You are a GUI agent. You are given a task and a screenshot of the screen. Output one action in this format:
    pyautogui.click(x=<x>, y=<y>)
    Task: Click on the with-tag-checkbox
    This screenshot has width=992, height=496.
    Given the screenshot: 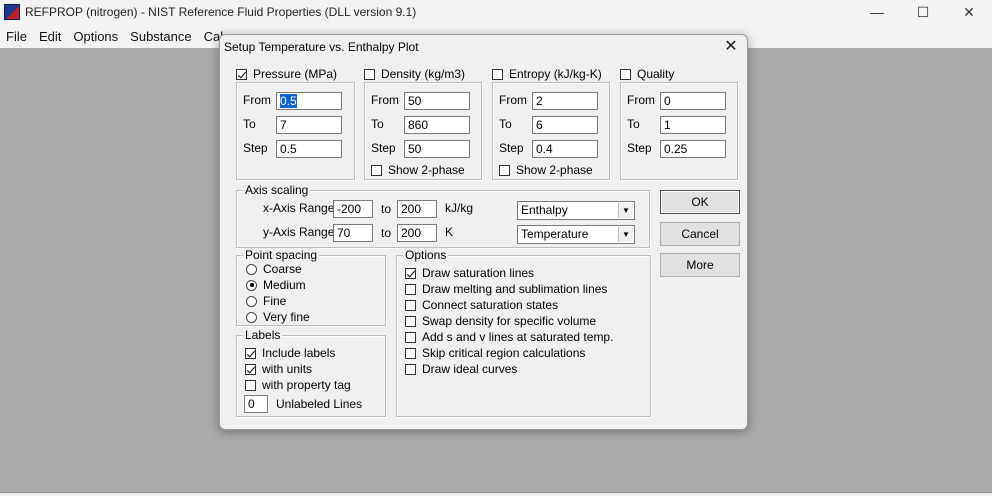 What is the action you would take?
    pyautogui.click(x=250, y=385)
    